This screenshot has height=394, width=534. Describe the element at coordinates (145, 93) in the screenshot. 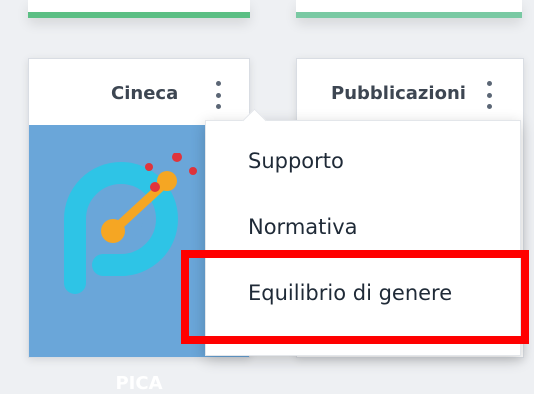

I see `card-title: Cineca` at that location.